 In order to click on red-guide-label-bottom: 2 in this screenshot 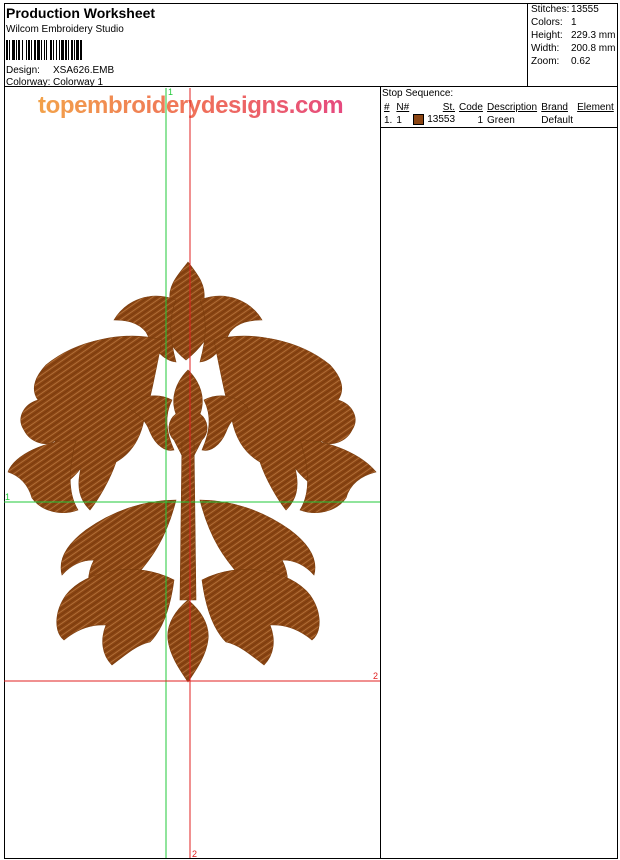, I will do `click(195, 854)`.